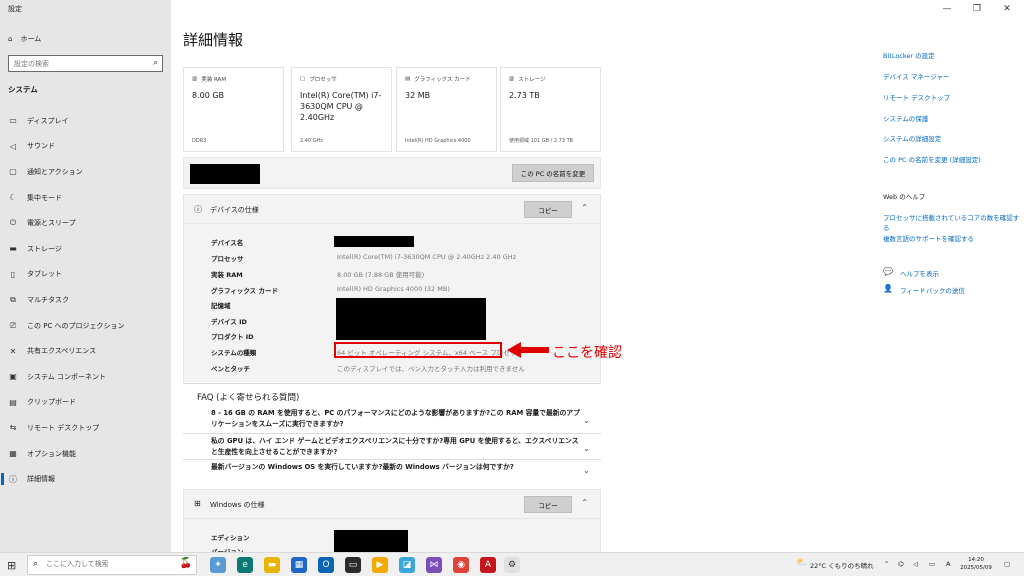 The height and width of the screenshot is (576, 1024). Describe the element at coordinates (928, 238) in the screenshot. I see `web-help-link-languages: 複数言語のサポートを確認する` at that location.